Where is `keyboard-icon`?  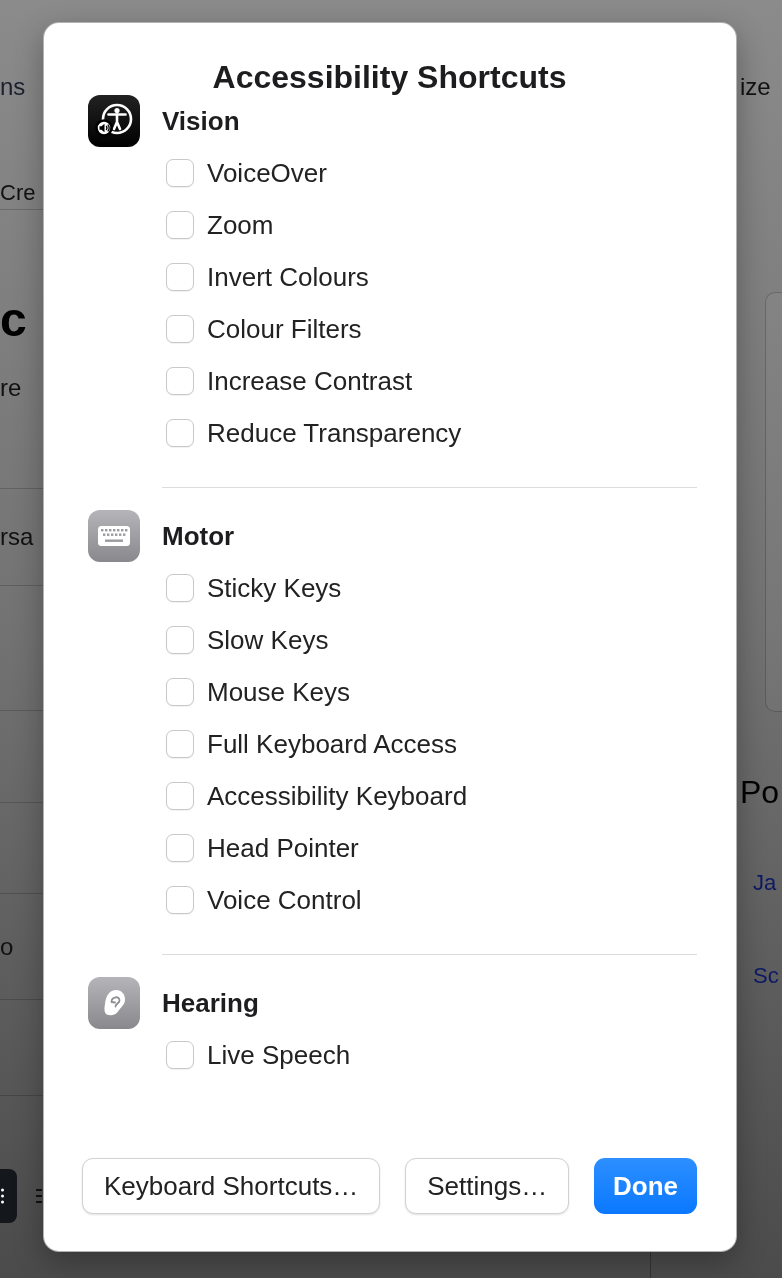
keyboard-icon is located at coordinates (114, 536).